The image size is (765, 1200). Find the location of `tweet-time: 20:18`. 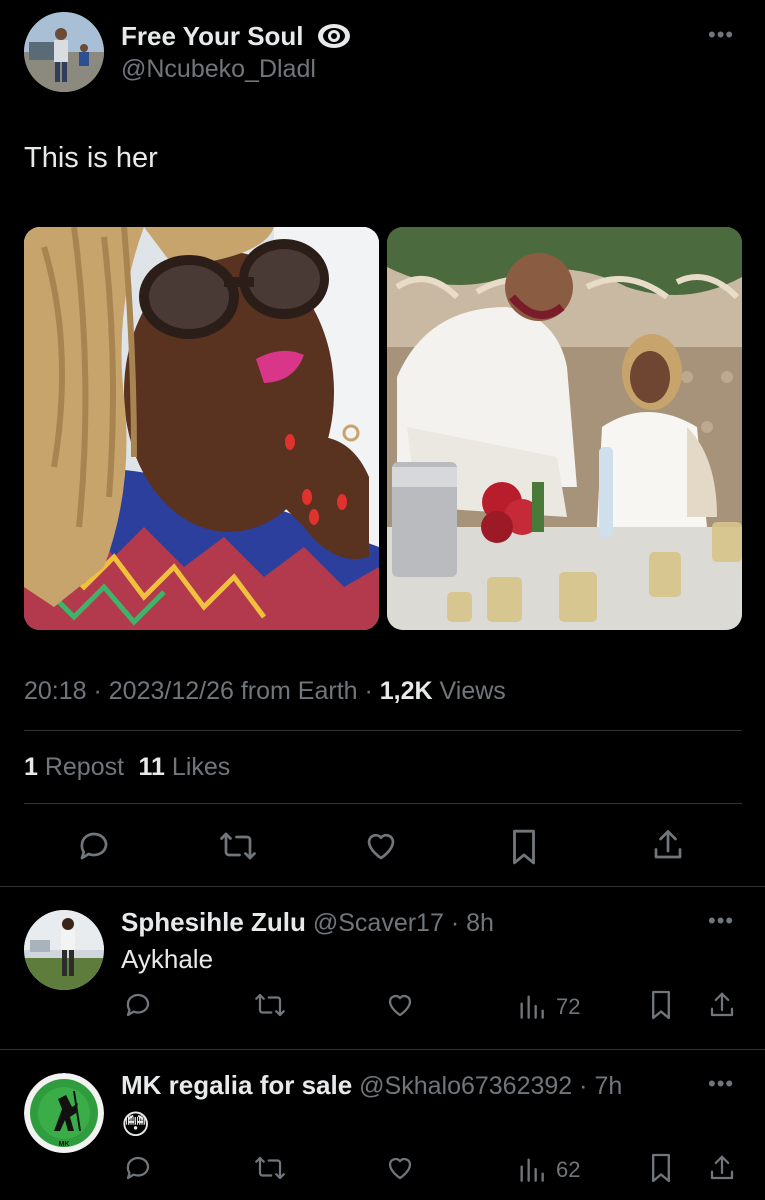

tweet-time: 20:18 is located at coordinates (55, 691).